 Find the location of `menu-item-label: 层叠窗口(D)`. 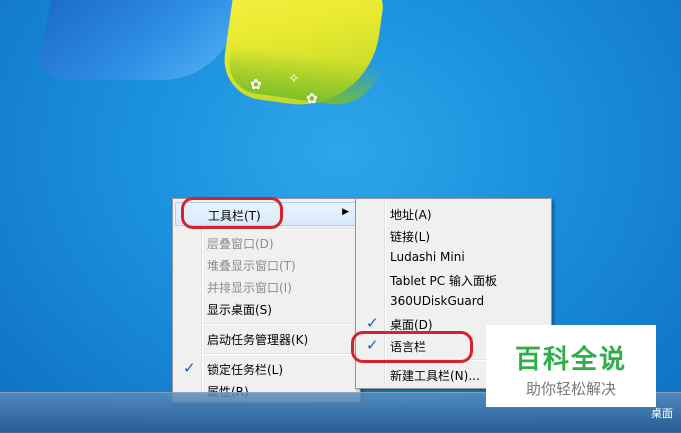

menu-item-label: 层叠窗口(D) is located at coordinates (240, 244).